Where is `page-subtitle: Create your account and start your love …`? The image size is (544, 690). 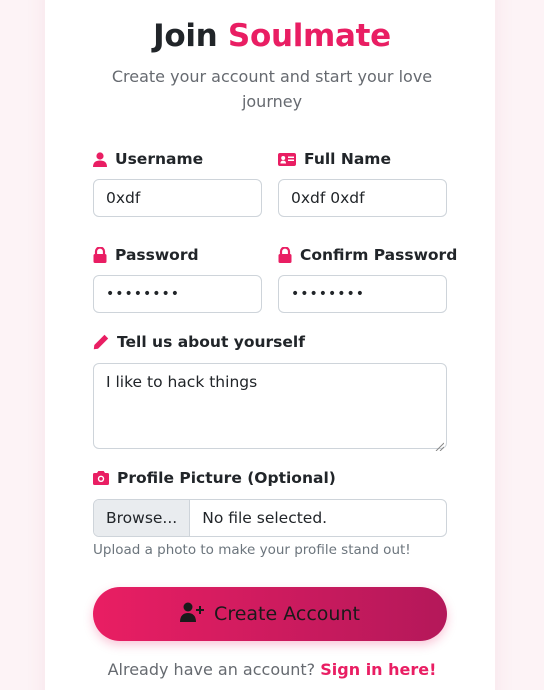
page-subtitle: Create your account and start your love … is located at coordinates (272, 89).